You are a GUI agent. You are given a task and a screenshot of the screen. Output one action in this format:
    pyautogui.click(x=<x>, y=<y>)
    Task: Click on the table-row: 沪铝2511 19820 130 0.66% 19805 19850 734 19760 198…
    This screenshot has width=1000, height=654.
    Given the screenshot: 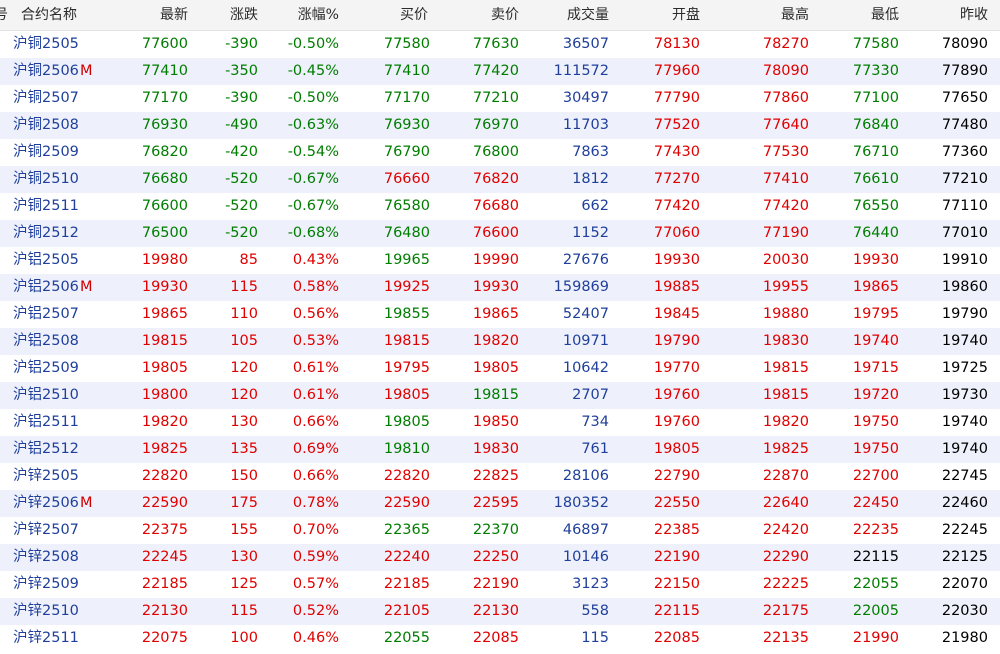 What is the action you would take?
    pyautogui.click(x=500, y=422)
    